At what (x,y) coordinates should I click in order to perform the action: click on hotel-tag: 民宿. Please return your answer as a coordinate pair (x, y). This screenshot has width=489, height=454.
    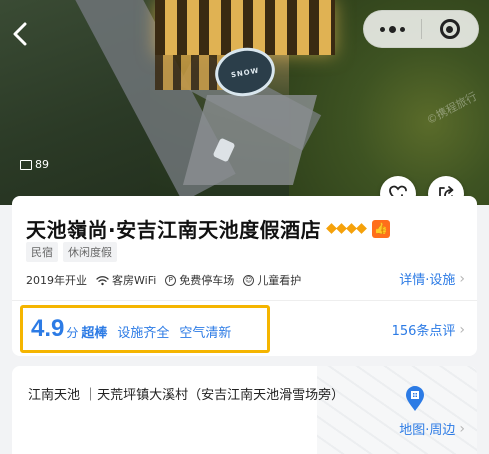
    Looking at the image, I should click on (42, 252).